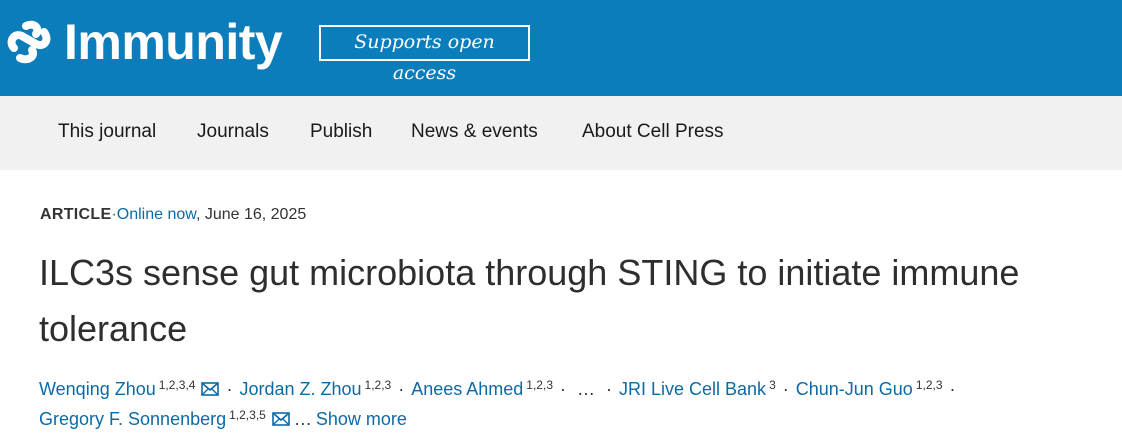  Describe the element at coordinates (300, 389) in the screenshot. I see `author-link: Jordan Z. Zhou` at that location.